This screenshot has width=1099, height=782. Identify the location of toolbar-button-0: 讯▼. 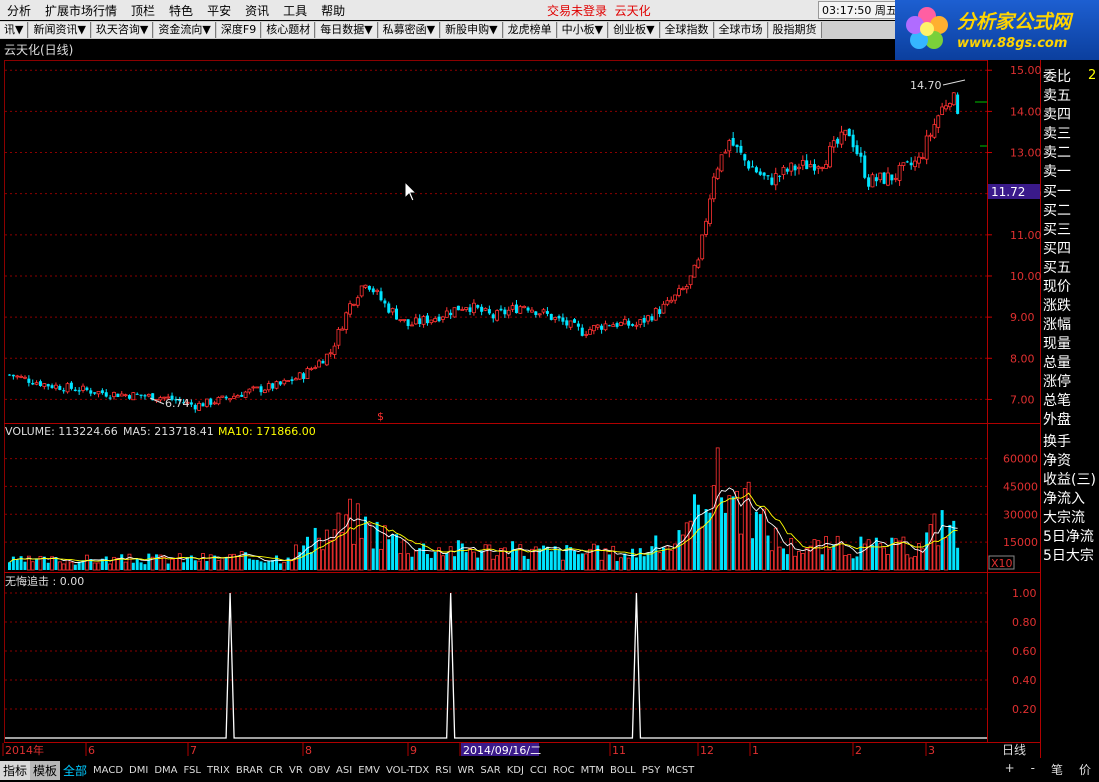
(14, 30).